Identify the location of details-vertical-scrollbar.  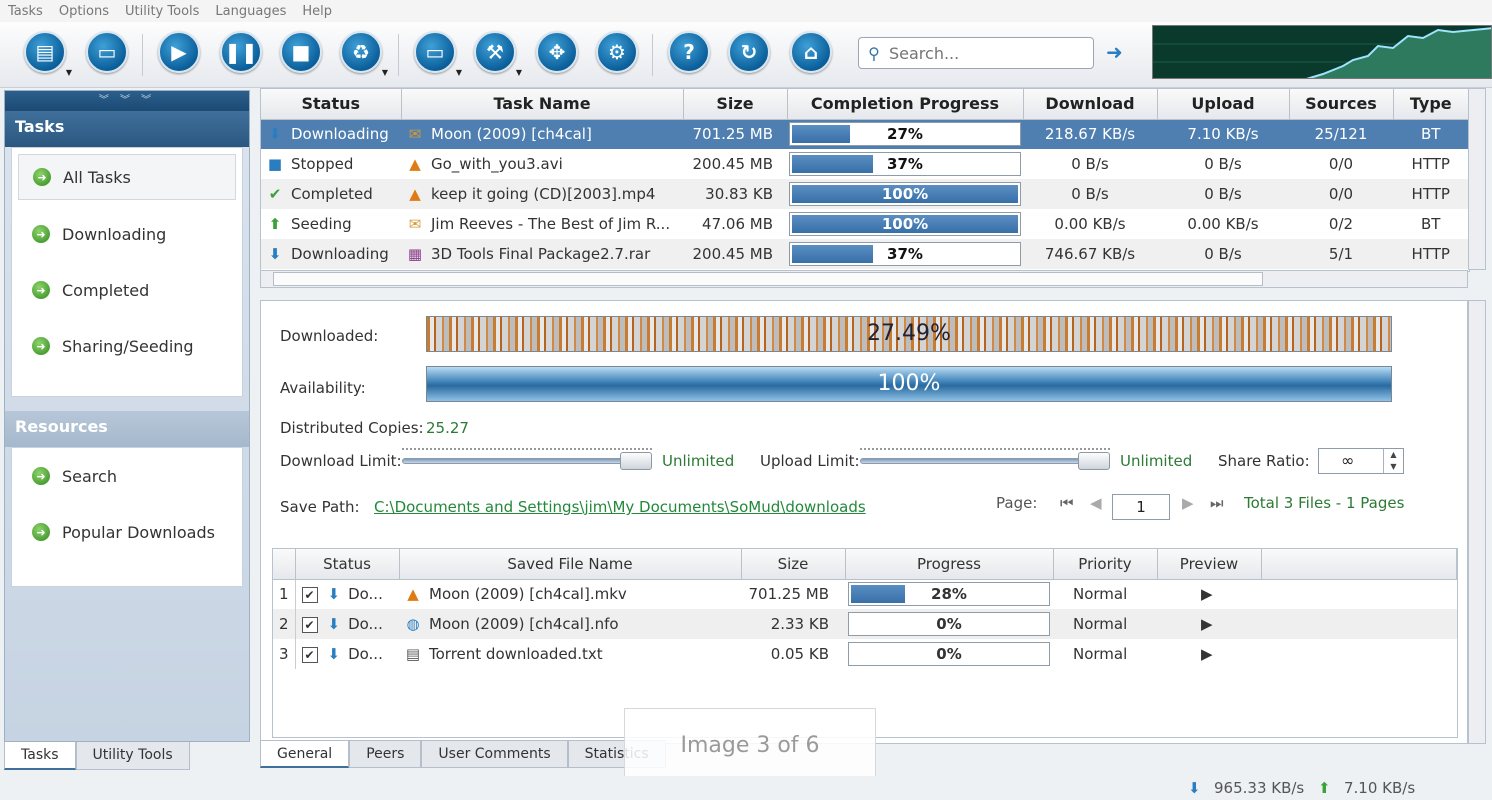
(1477, 522).